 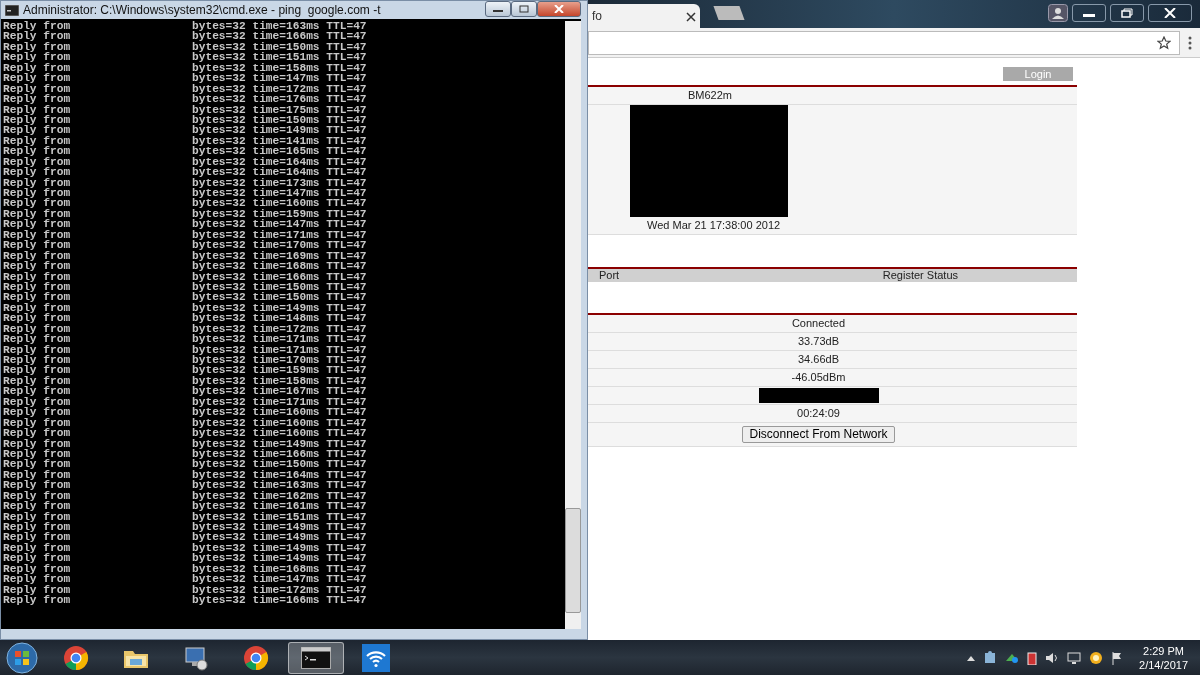 I want to click on volume-icon, so click(x=1052, y=657).